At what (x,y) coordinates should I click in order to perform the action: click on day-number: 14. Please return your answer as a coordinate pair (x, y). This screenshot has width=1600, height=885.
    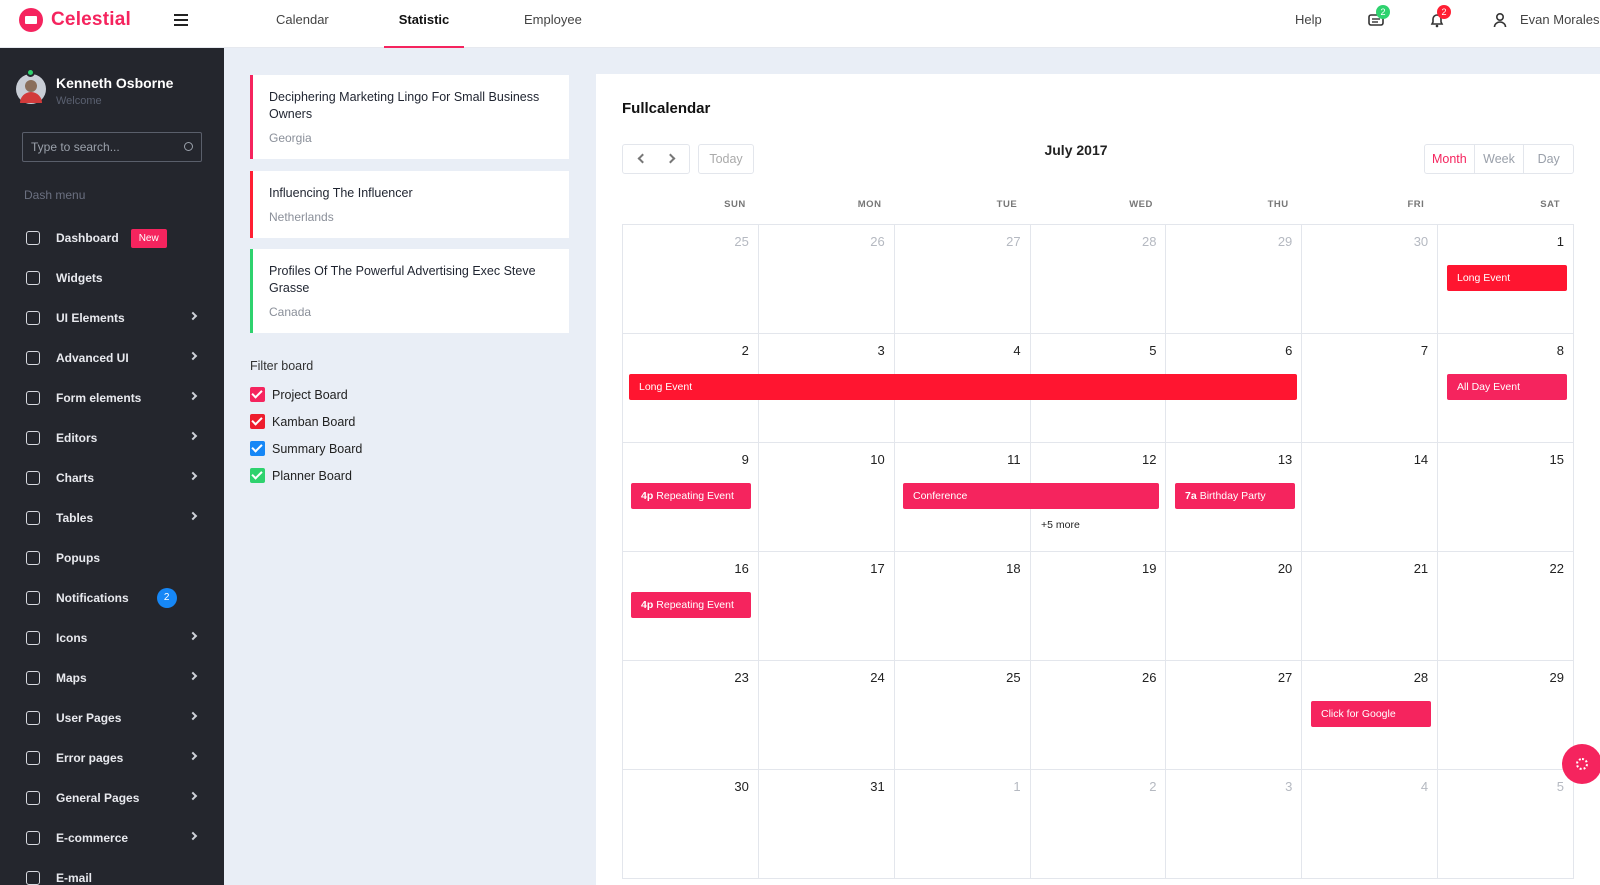
    Looking at the image, I should click on (1421, 459).